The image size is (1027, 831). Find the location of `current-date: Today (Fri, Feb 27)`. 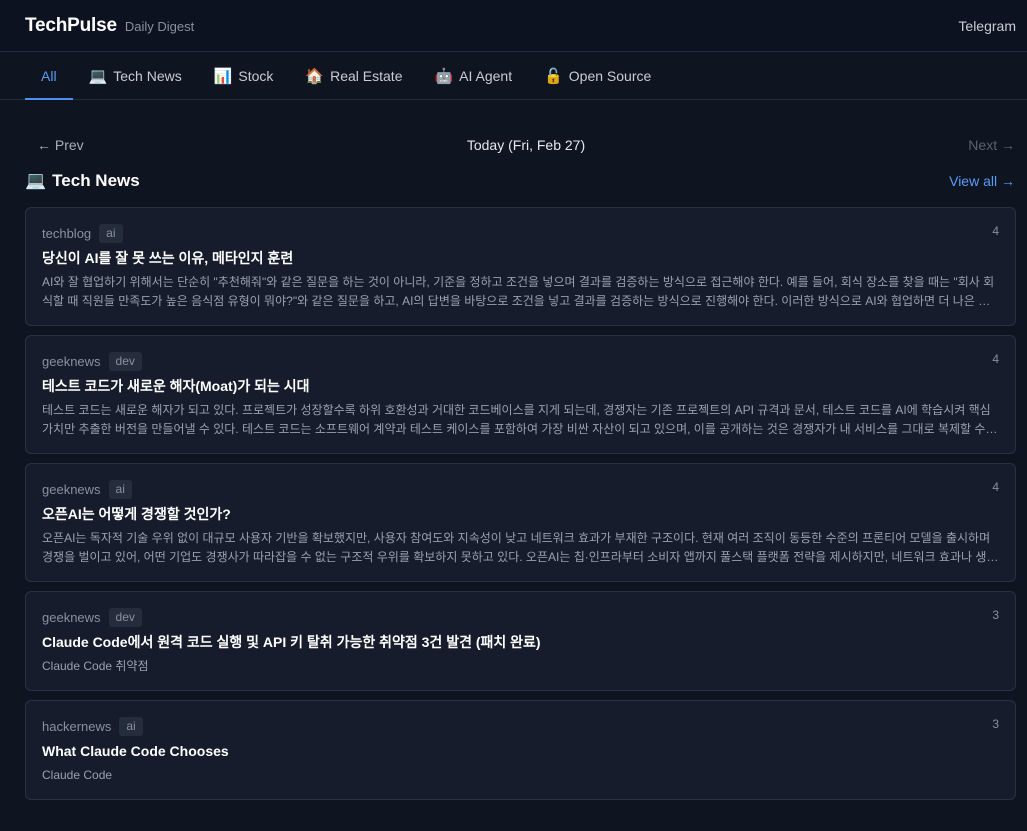

current-date: Today (Fri, Feb 27) is located at coordinates (526, 145).